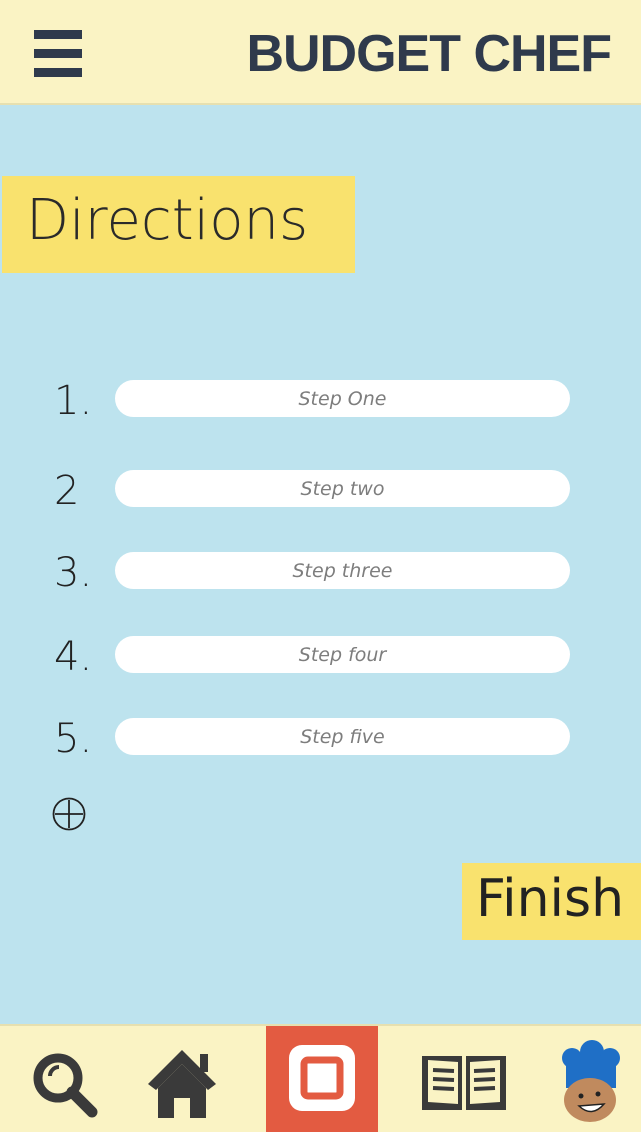  Describe the element at coordinates (182, 1084) in the screenshot. I see `home-icon` at that location.